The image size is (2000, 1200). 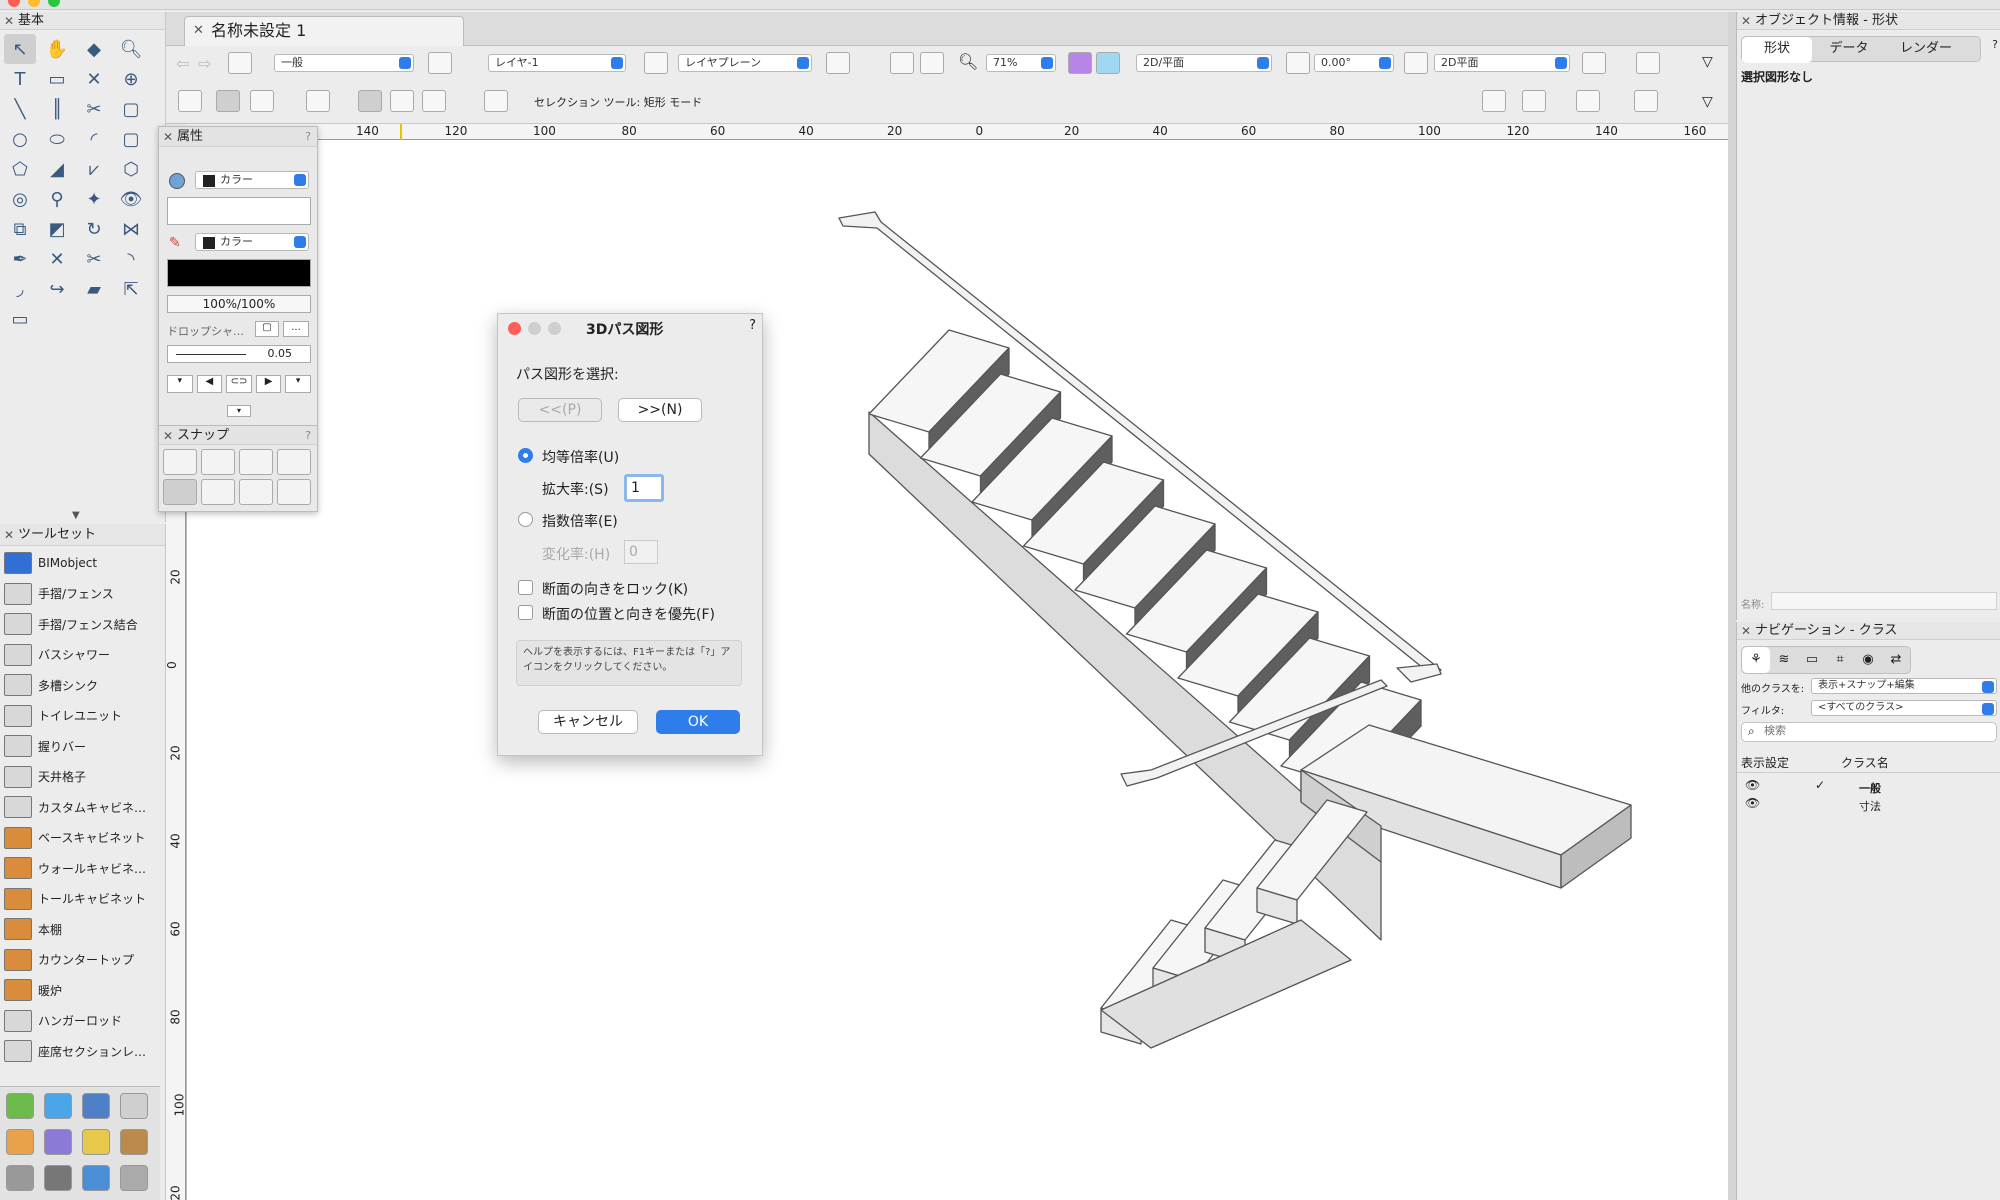 What do you see at coordinates (402, 101) in the screenshot?
I see `lasso-select-icon` at bounding box center [402, 101].